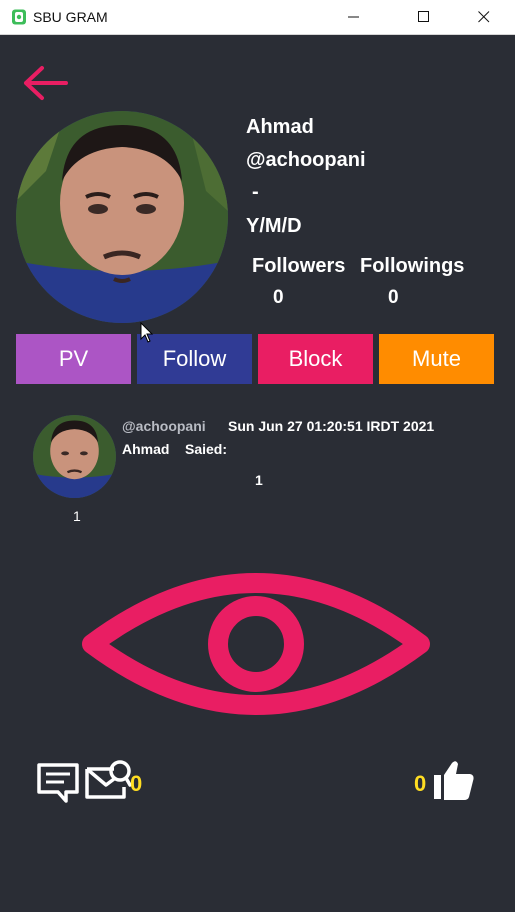 Image resolution: width=515 pixels, height=912 pixels. I want to click on mute-button: Mute, so click(436, 359).